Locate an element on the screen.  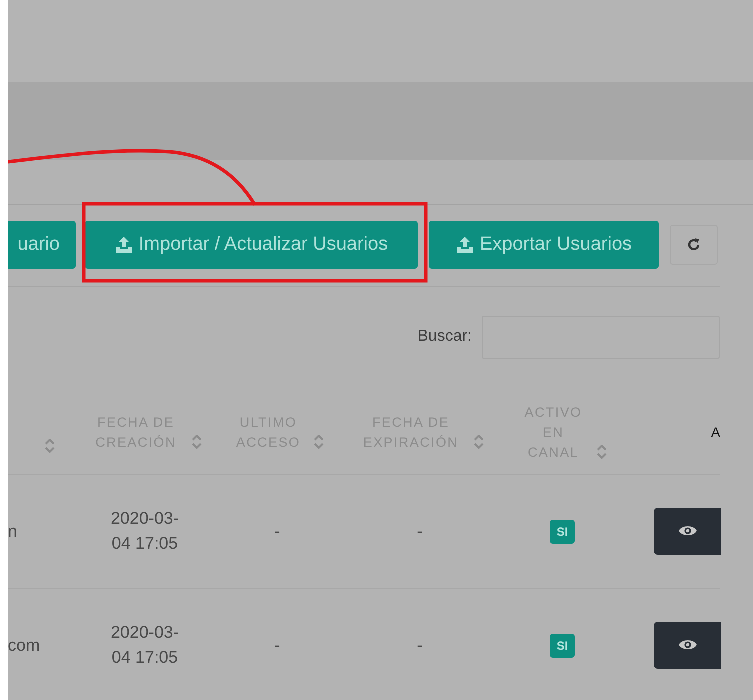
add-user-button: uario is located at coordinates (42, 245).